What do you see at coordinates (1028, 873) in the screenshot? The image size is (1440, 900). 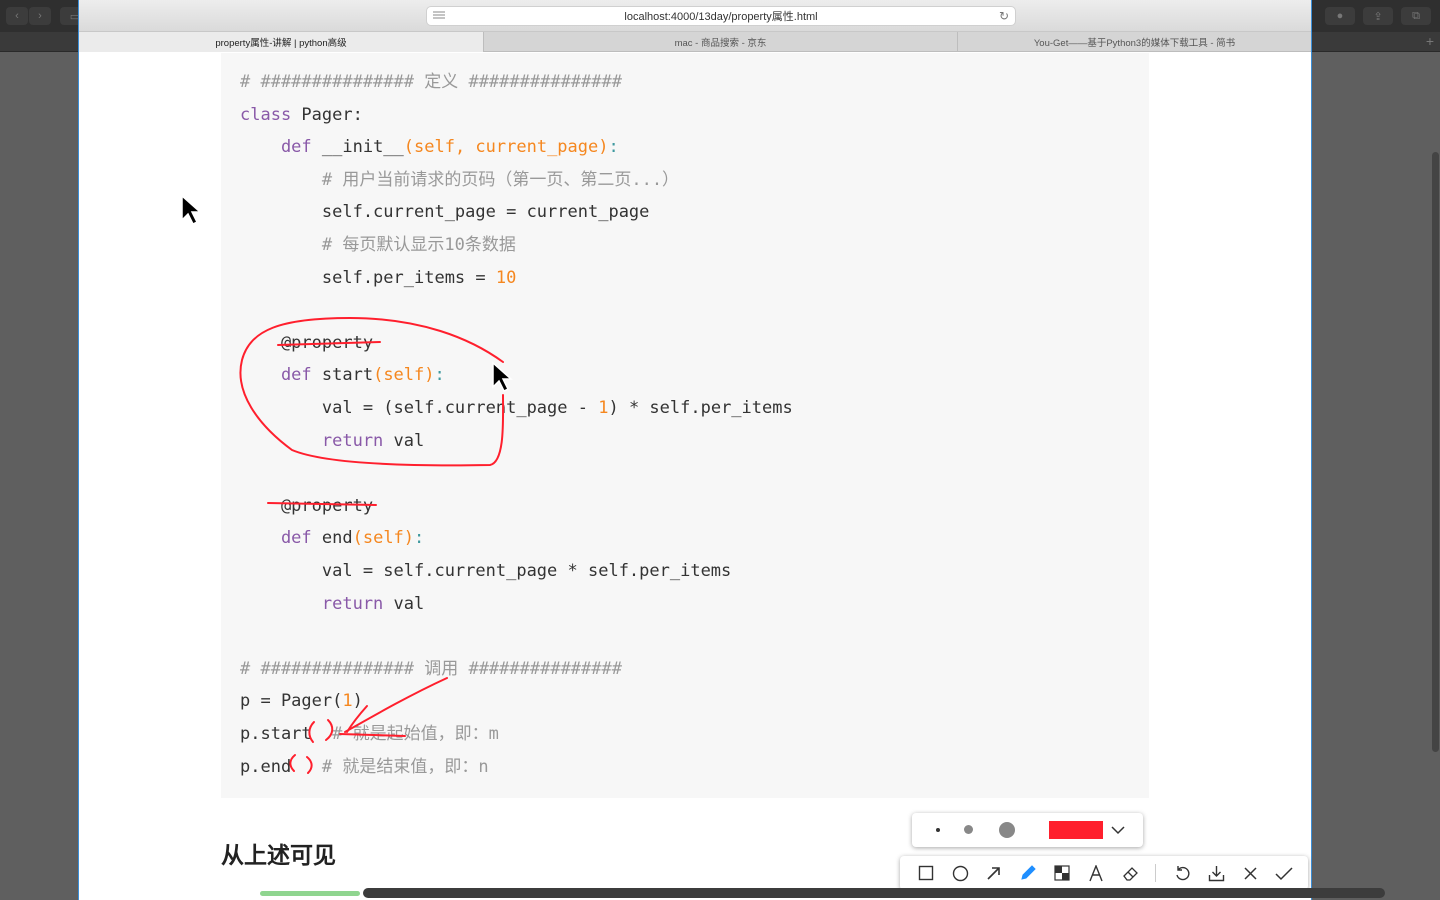 I see `pen-tool-icon` at bounding box center [1028, 873].